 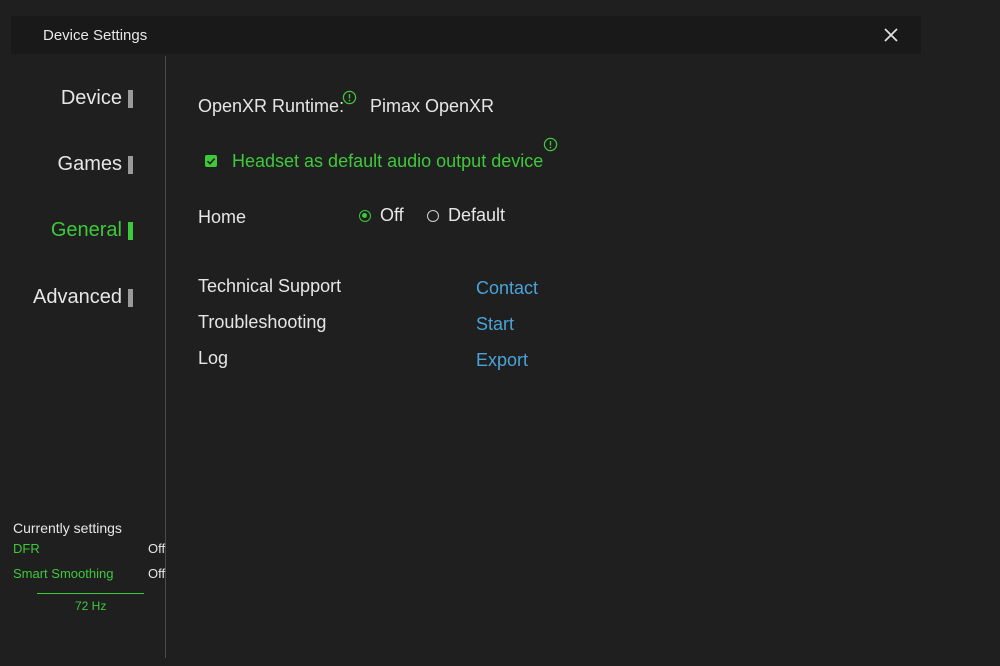 I want to click on setting-key: DFR, so click(x=26, y=548).